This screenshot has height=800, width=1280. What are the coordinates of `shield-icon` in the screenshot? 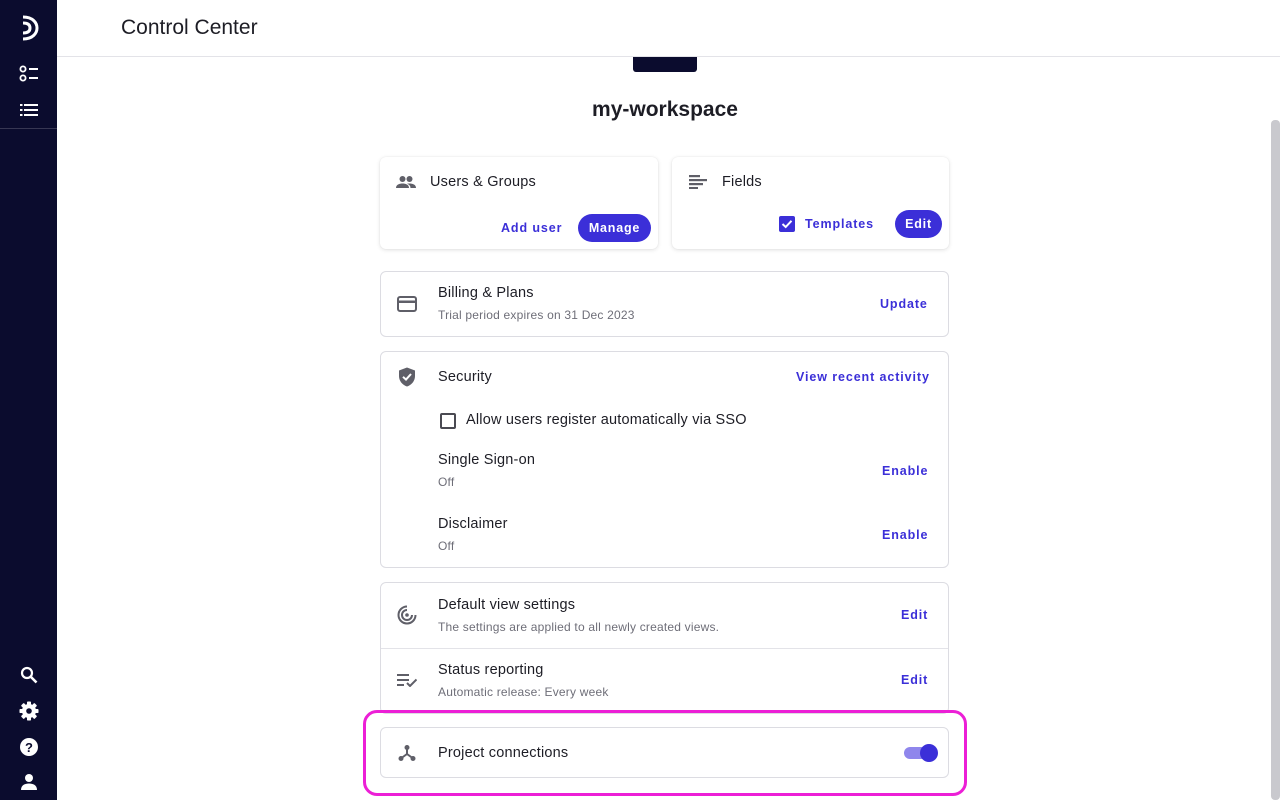 It's located at (407, 377).